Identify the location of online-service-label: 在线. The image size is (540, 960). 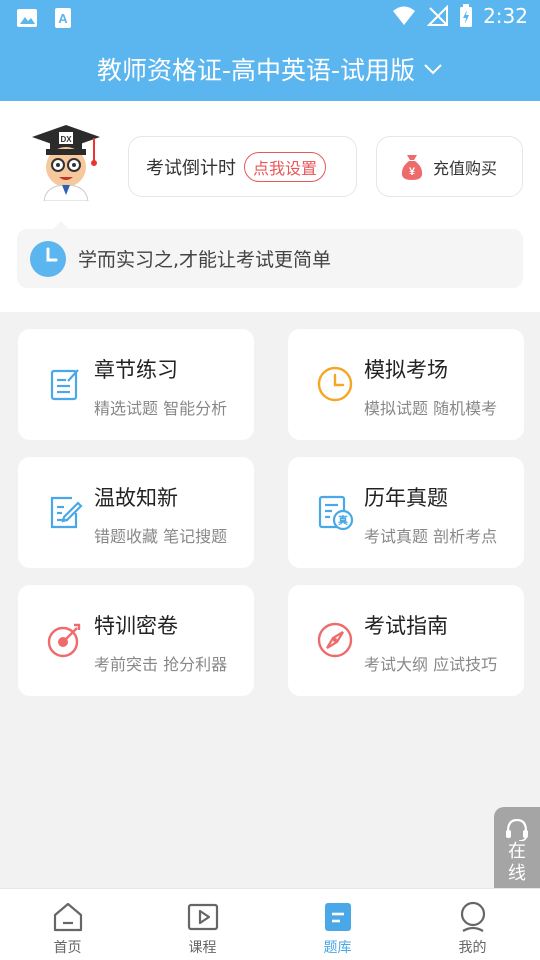
(517, 862).